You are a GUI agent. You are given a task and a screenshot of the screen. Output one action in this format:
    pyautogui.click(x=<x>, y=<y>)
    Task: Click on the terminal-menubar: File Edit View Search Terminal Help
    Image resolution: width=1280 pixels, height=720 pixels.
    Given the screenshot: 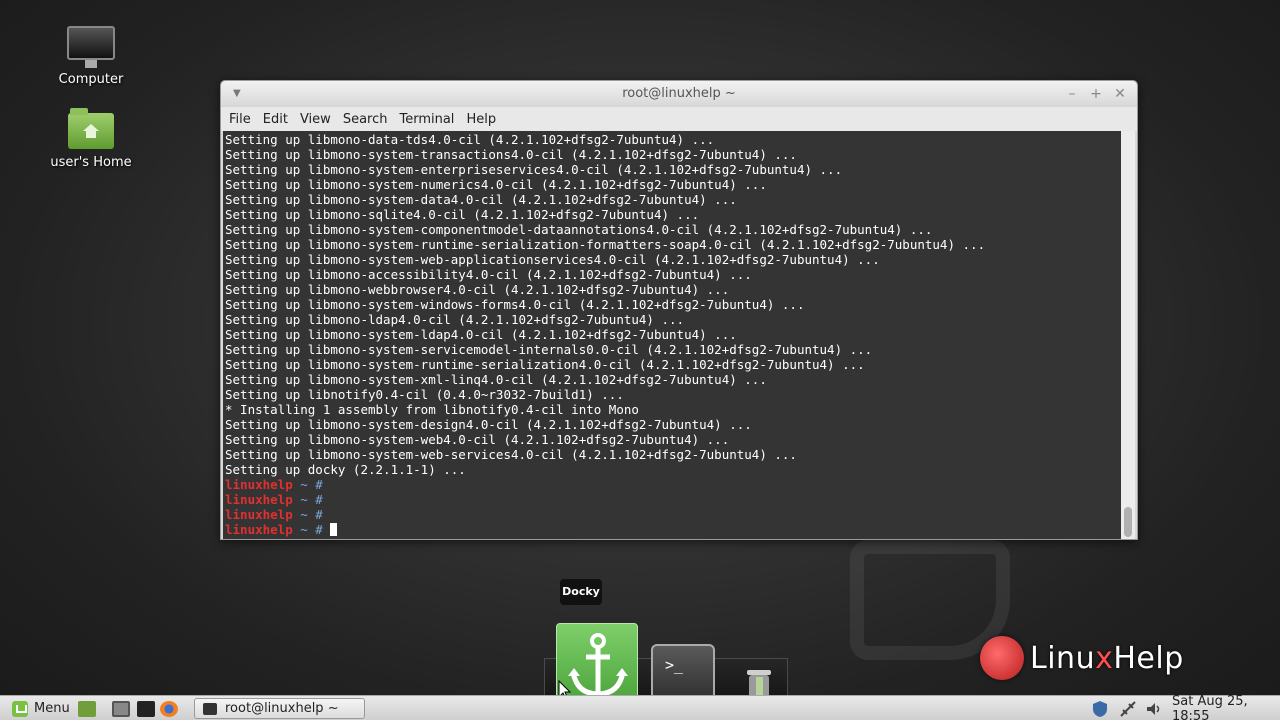 What is the action you would take?
    pyautogui.click(x=679, y=119)
    